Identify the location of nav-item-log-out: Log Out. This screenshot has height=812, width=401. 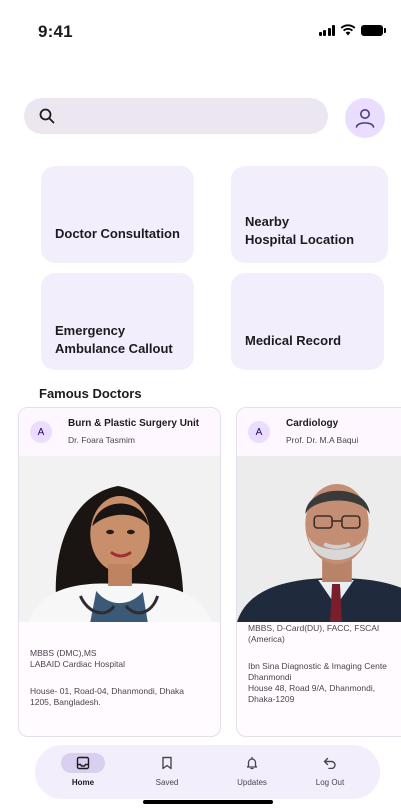
(330, 772).